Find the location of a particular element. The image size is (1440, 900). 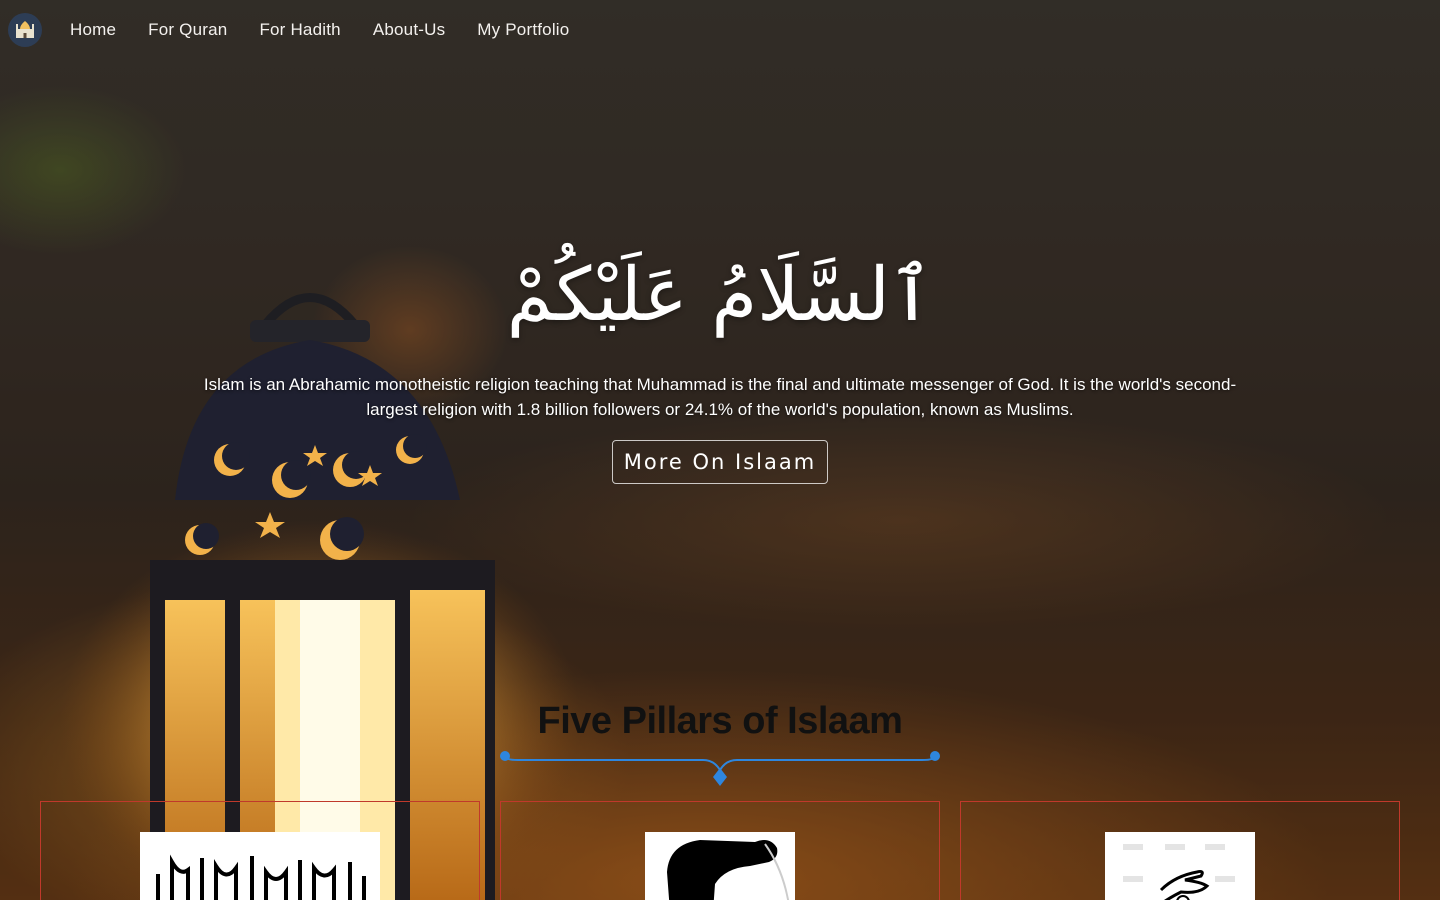

arabic-greeting: ٱلسَّلَامُ عَلَيْكُمْ is located at coordinates (720, 295).